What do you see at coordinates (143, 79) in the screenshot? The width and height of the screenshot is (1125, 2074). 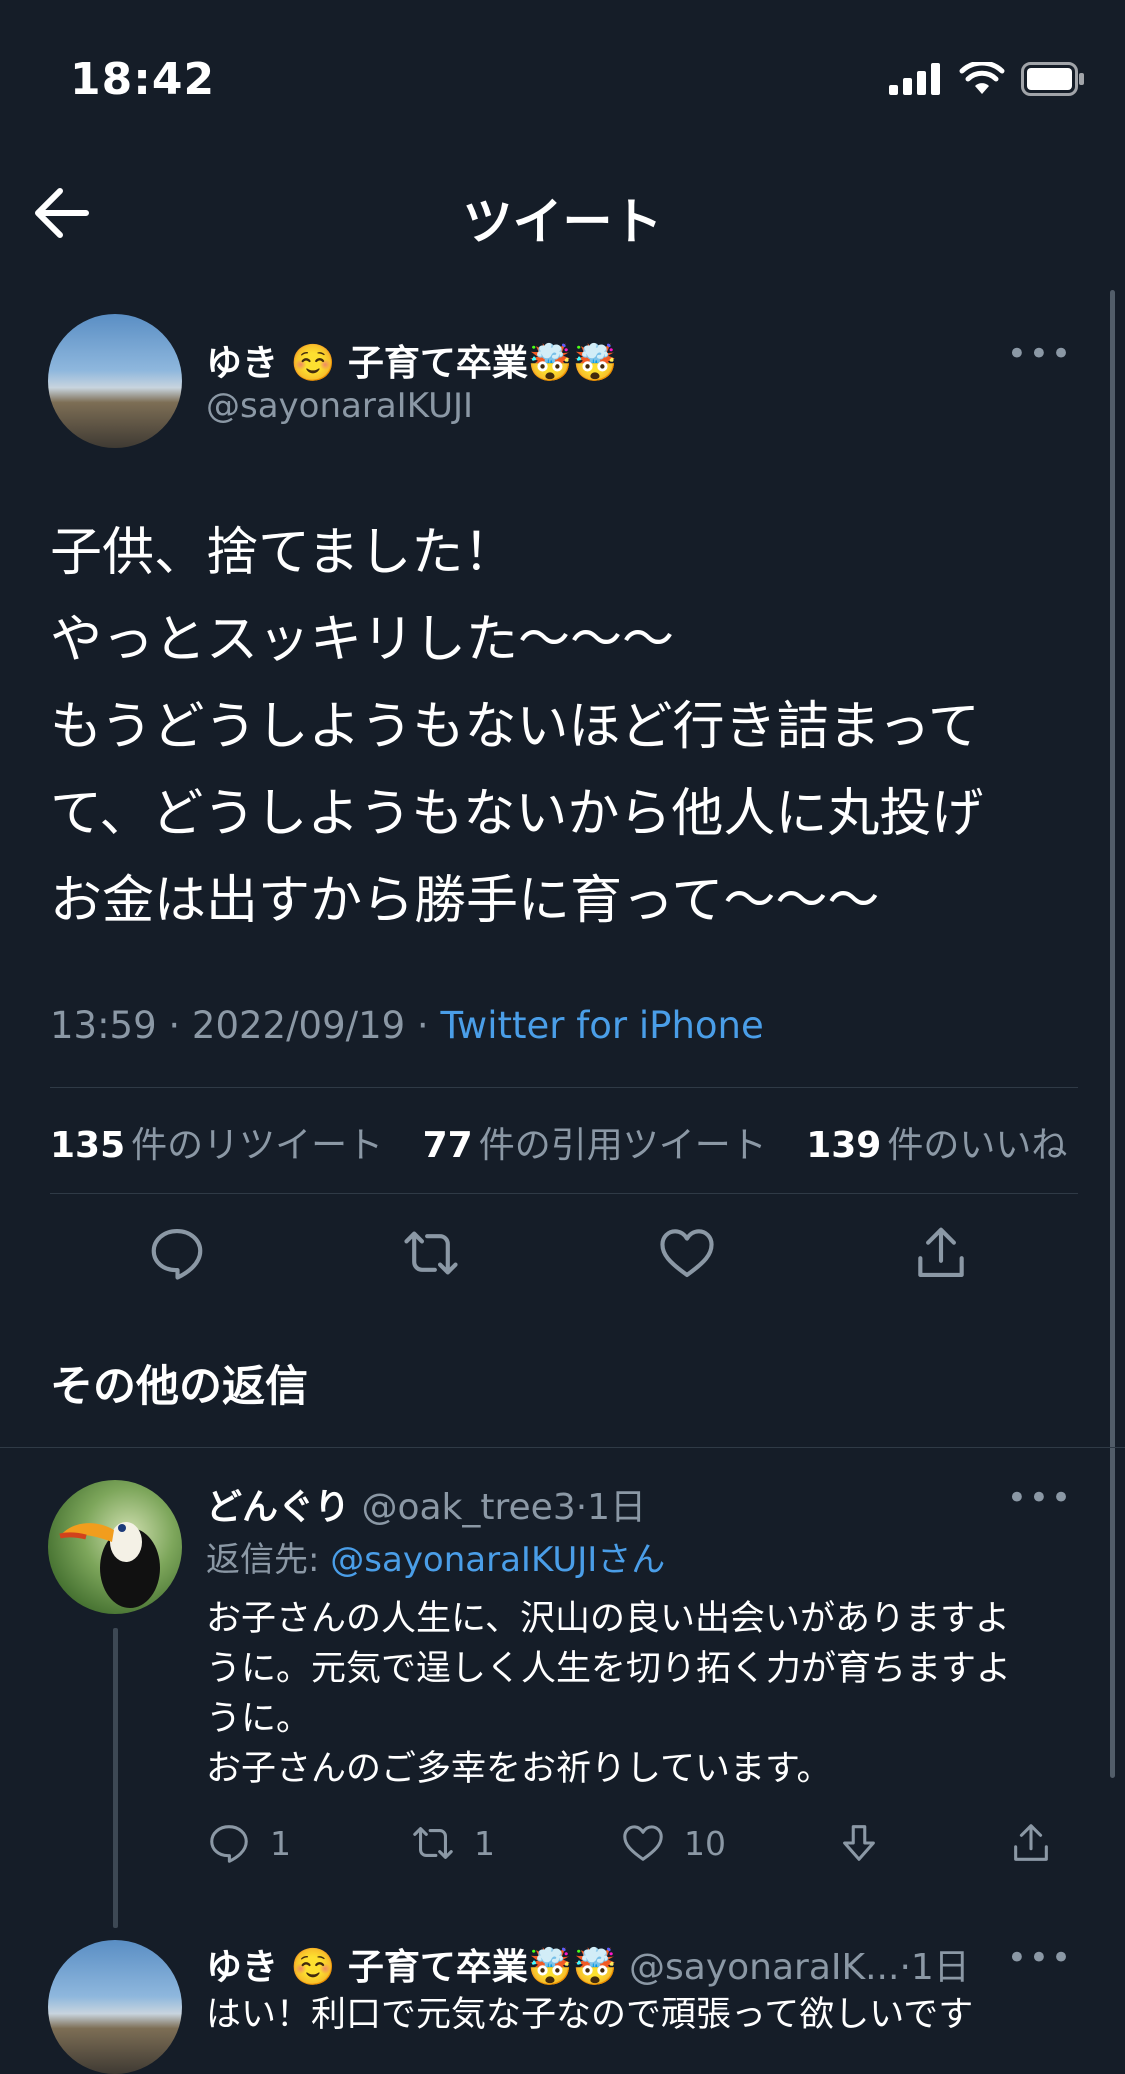 I see `status-time: 18:42` at bounding box center [143, 79].